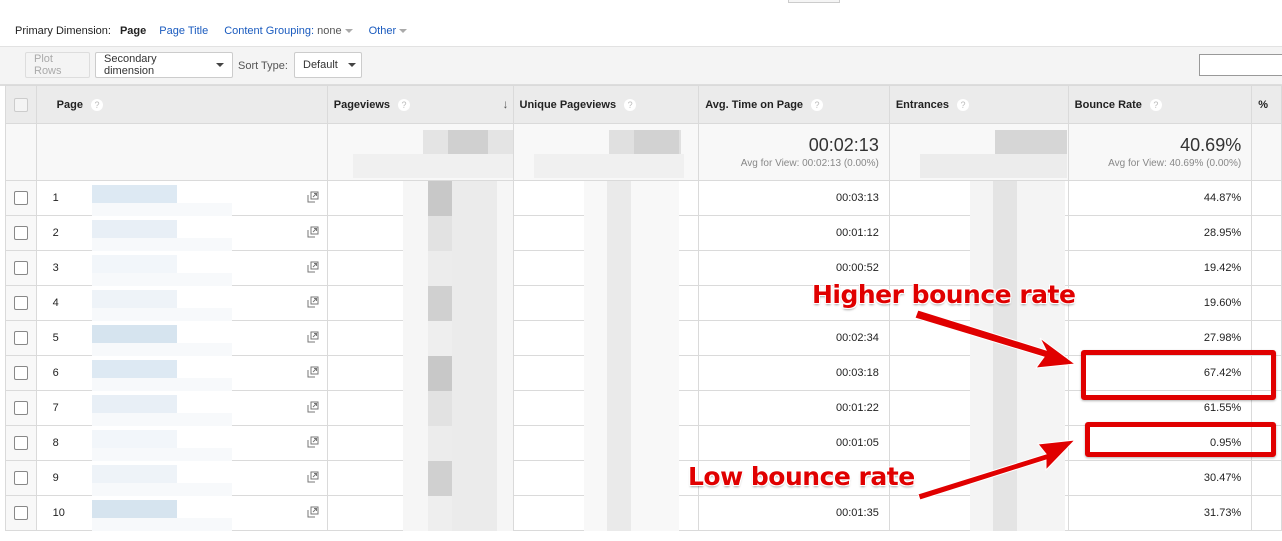 Image resolution: width=1282 pixels, height=541 pixels. I want to click on summary-entrances-redacted, so click(978, 152).